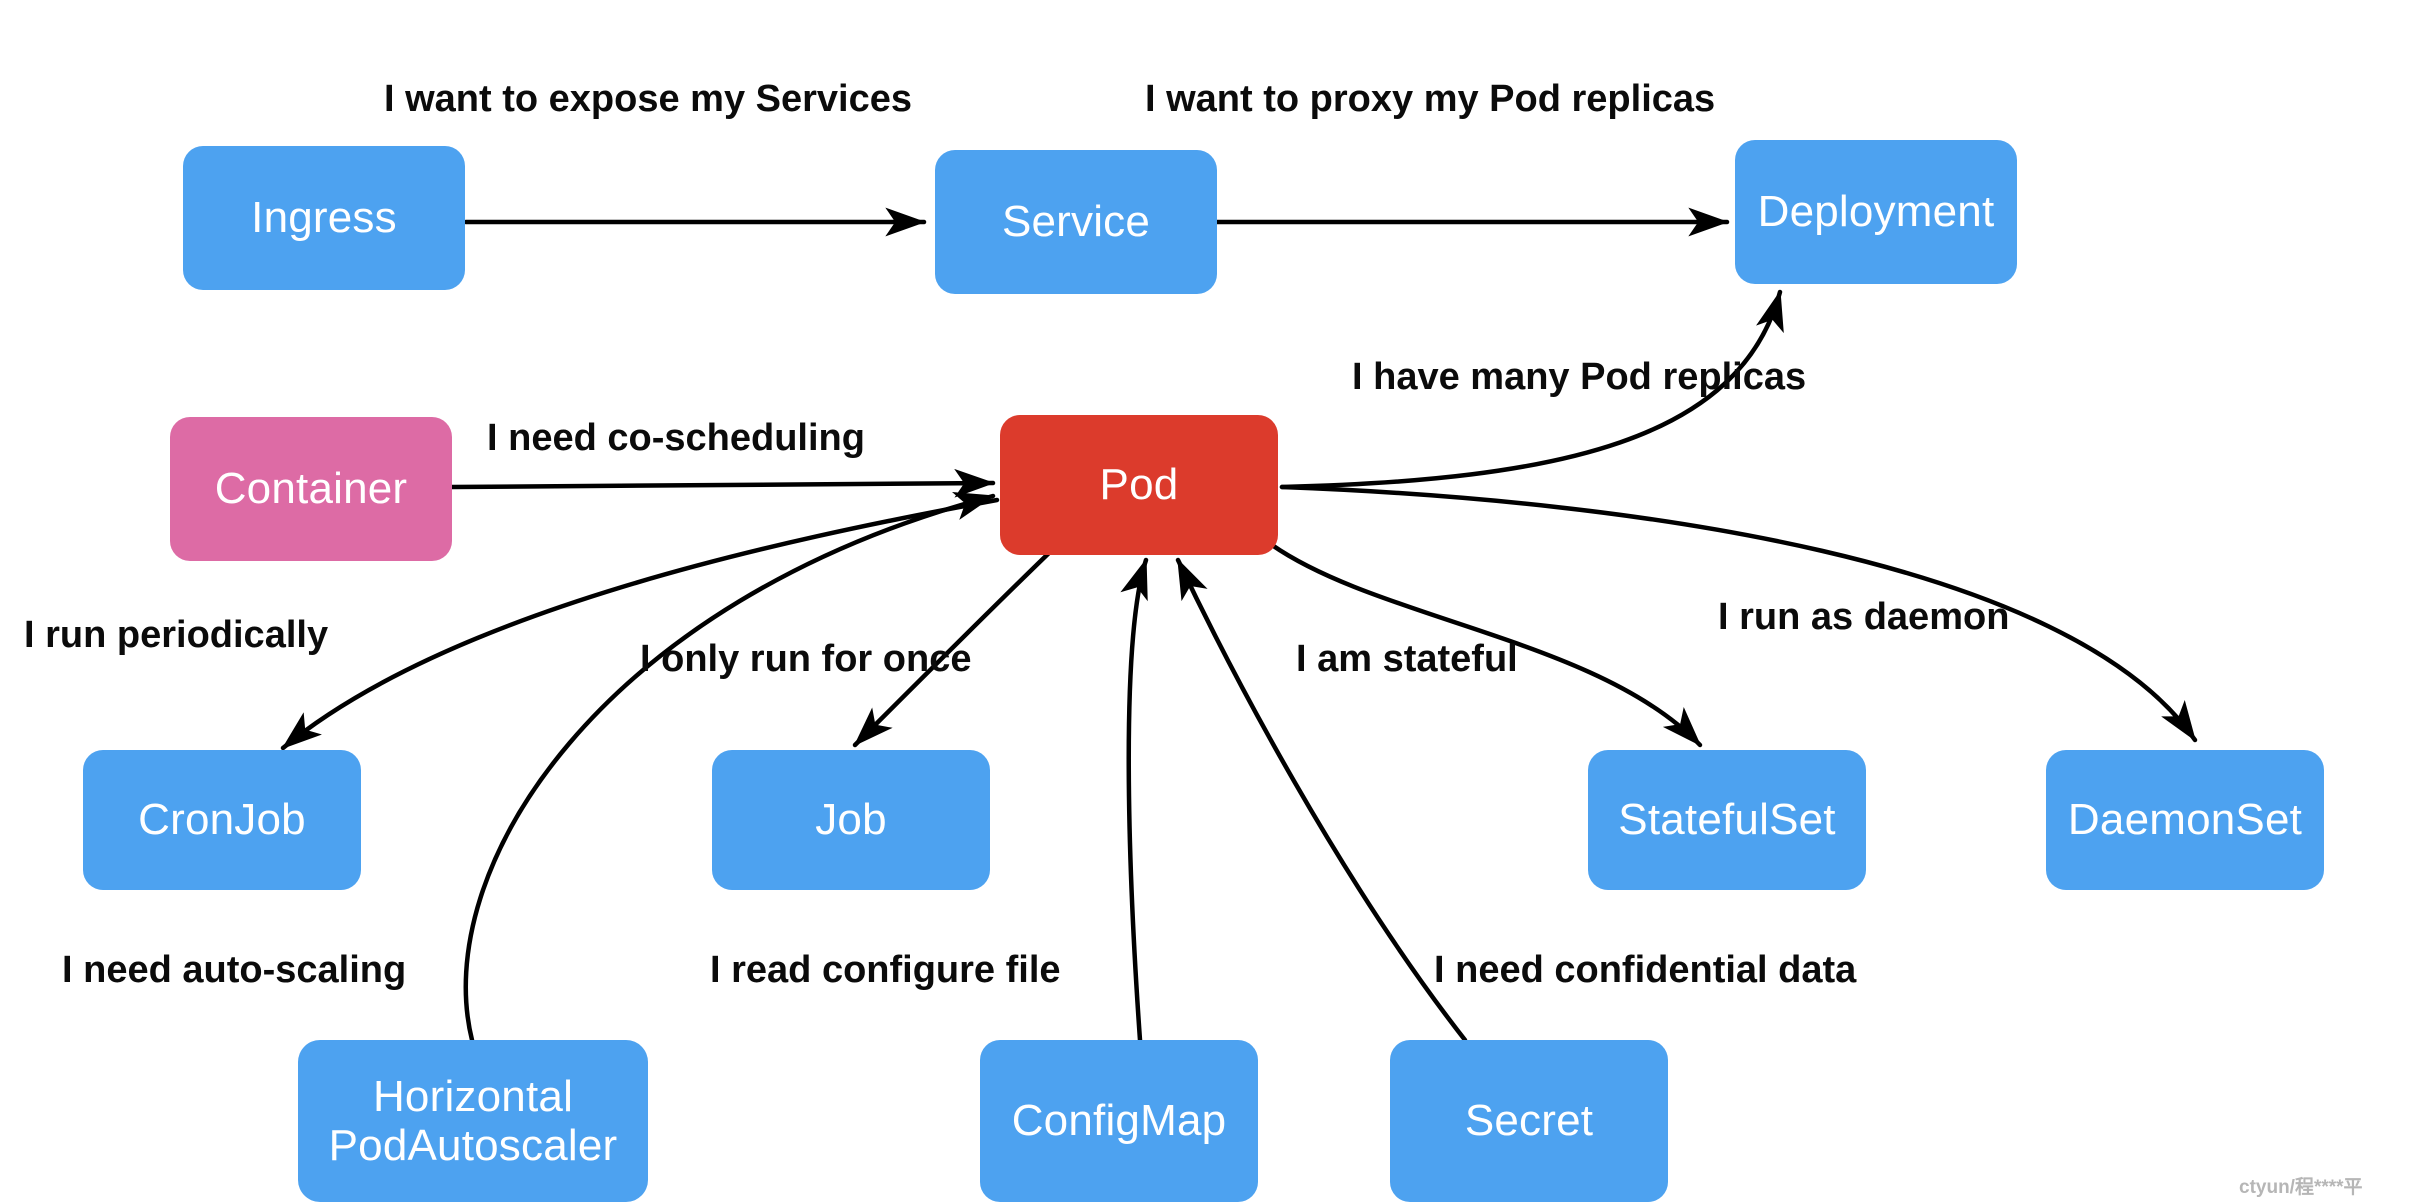 This screenshot has height=1202, width=2412. I want to click on edge-label-run-once: I only run for once, so click(806, 659).